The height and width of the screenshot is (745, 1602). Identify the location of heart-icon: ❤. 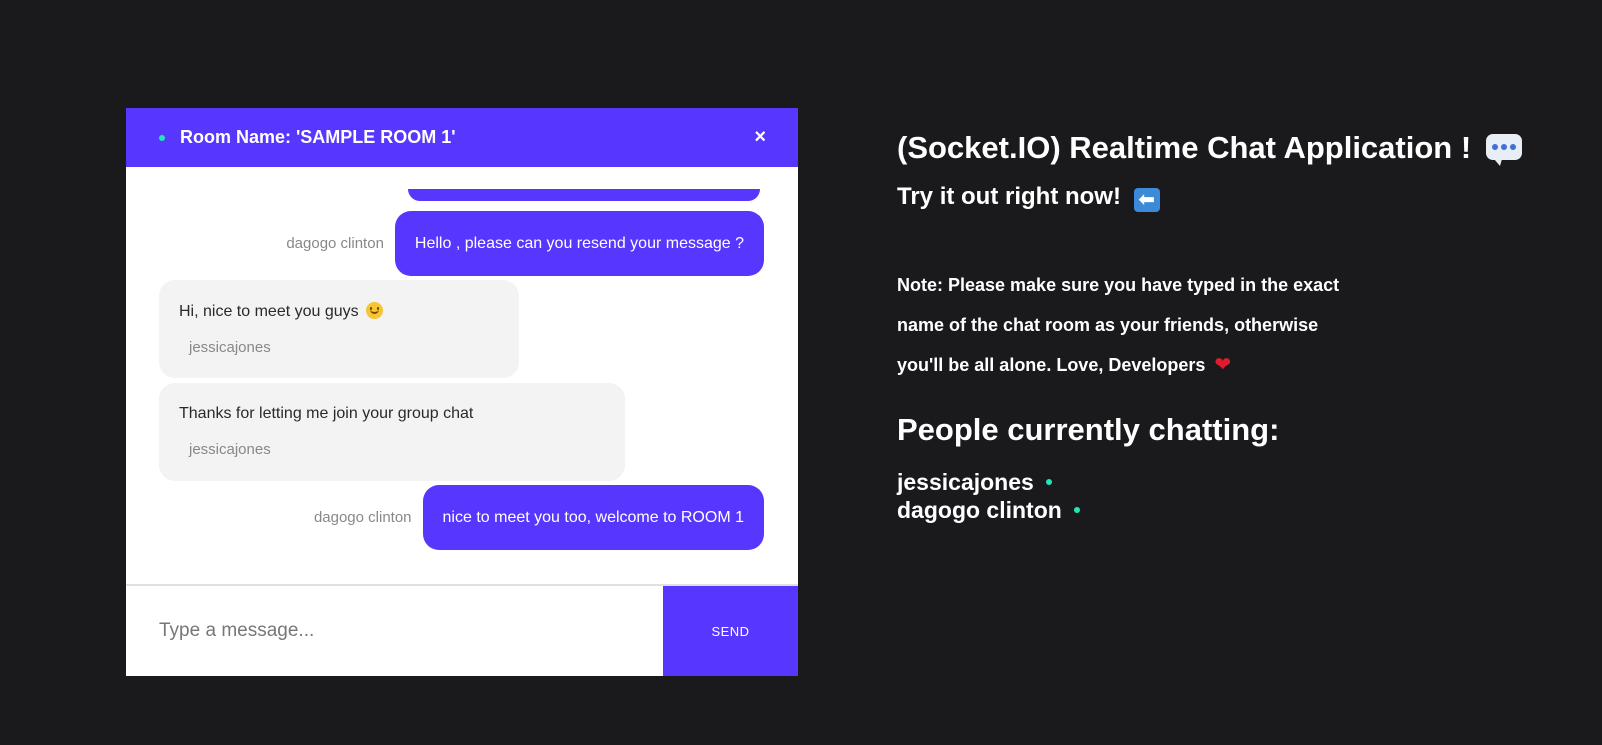
(1223, 365).